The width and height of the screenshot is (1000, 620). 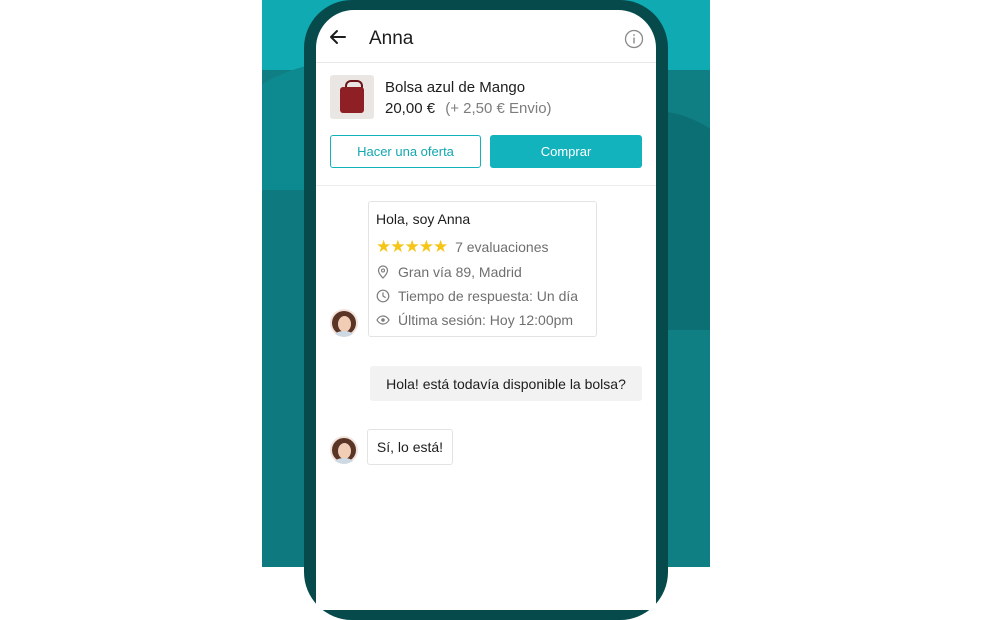 I want to click on bag-image, so click(x=352, y=100).